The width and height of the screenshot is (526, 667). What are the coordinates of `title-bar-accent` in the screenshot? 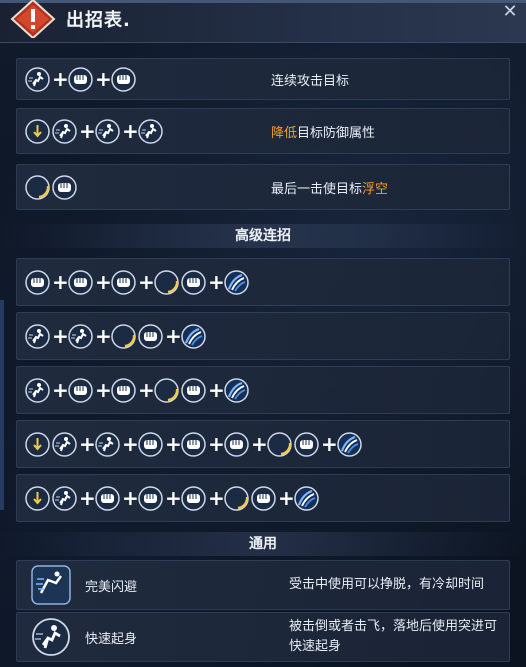 It's located at (263, 1).